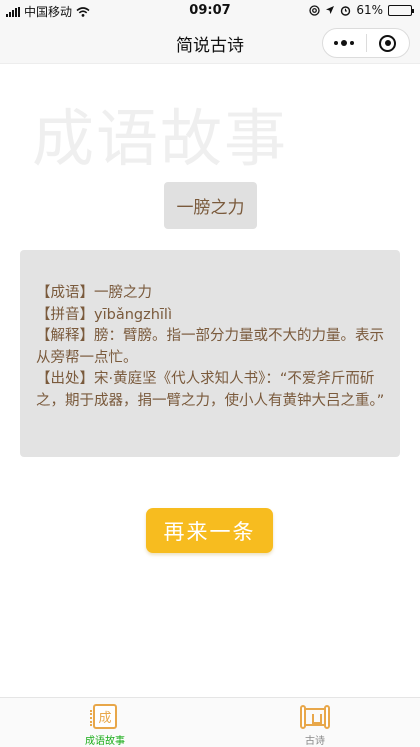 The width and height of the screenshot is (420, 747). Describe the element at coordinates (210, 205) in the screenshot. I see `idiom-title-badge: 一膀之力` at that location.